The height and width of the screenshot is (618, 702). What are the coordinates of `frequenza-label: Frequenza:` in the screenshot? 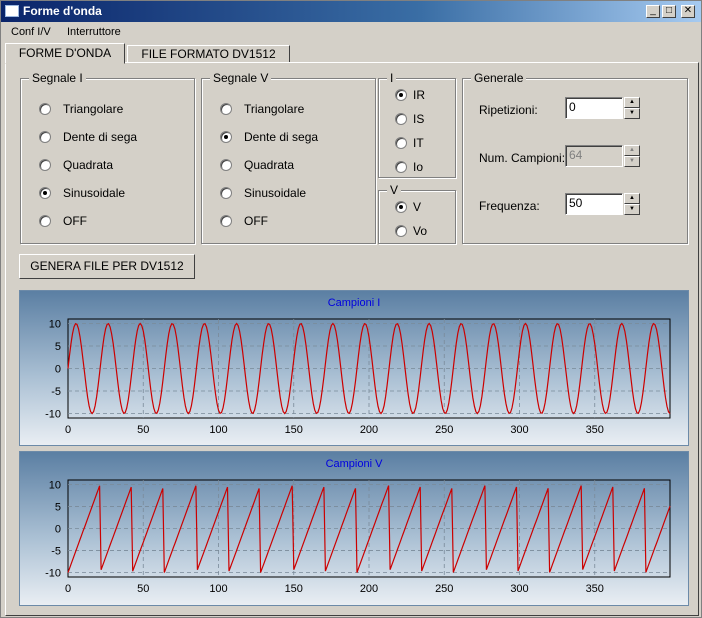 It's located at (509, 206).